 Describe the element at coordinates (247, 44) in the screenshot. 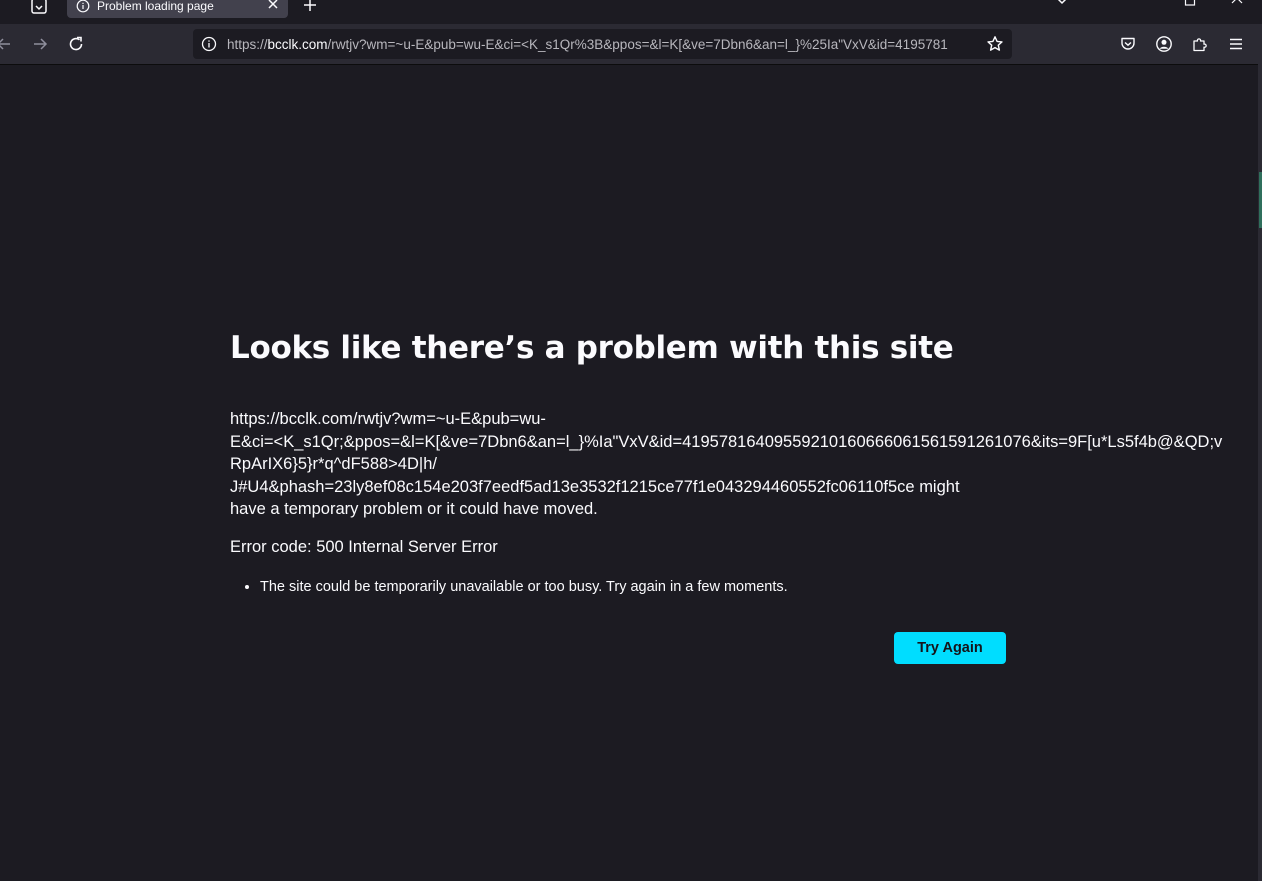

I see `url-prefix: https://` at that location.